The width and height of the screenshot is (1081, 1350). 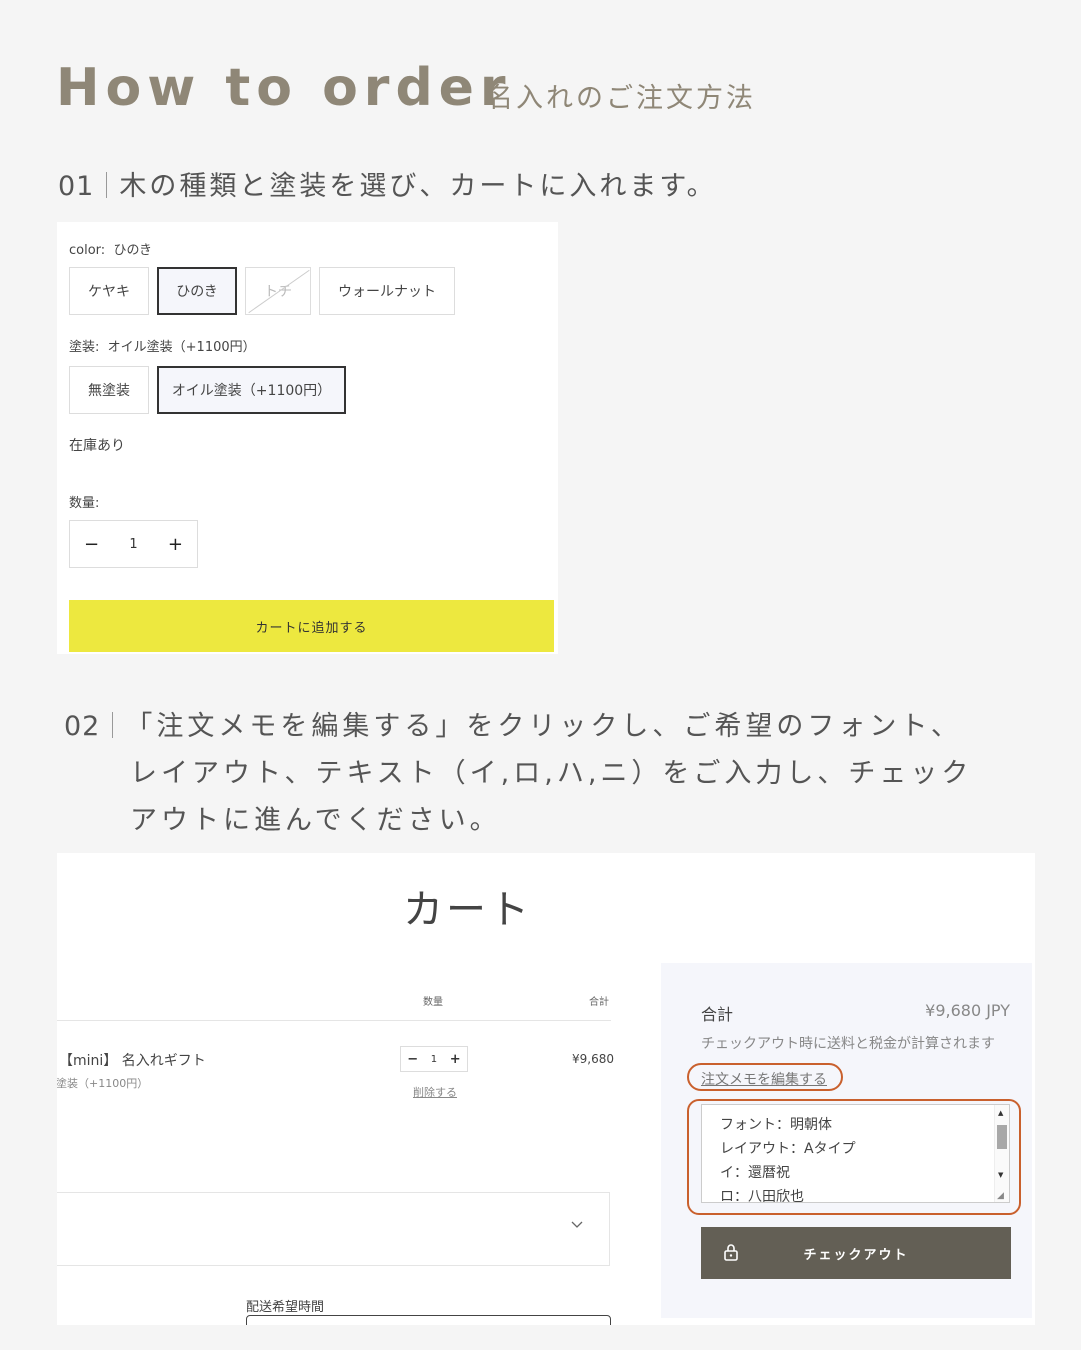 I want to click on cart-item-quantity-stepper: − 1 +, so click(x=434, y=1059).